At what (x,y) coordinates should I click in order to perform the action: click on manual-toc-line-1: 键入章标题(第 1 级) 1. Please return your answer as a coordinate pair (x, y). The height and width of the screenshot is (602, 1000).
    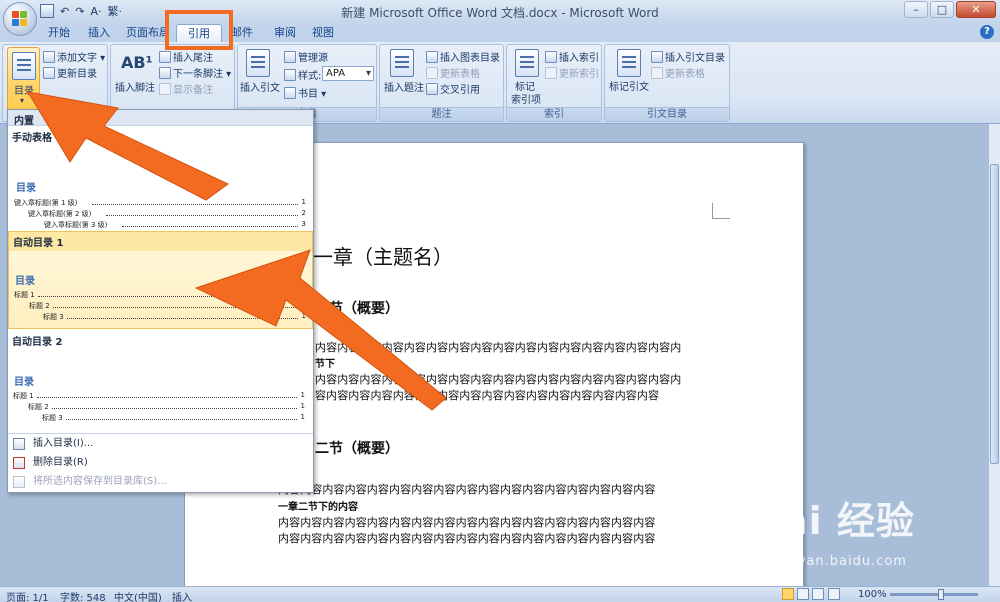
    Looking at the image, I should click on (160, 202).